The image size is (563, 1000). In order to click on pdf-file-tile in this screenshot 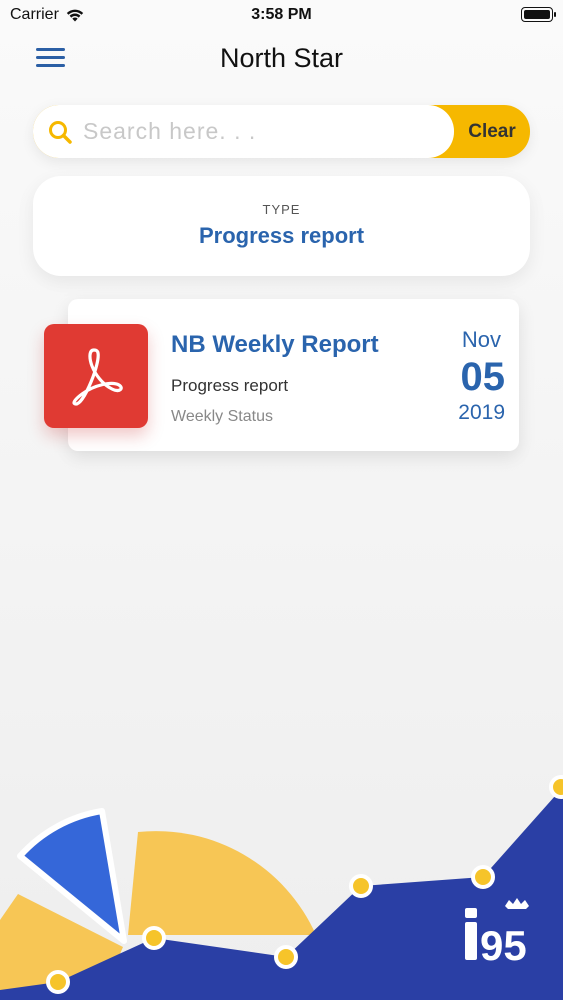, I will do `click(96, 376)`.